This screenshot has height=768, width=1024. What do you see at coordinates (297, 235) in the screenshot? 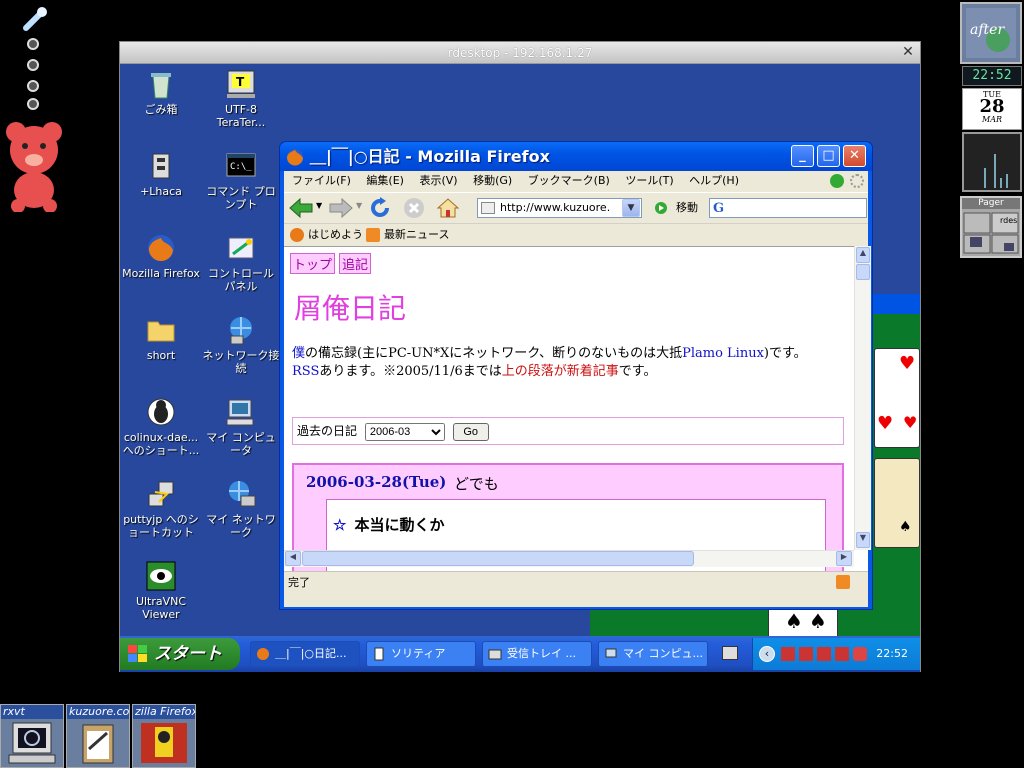
I see `firefox-icon` at bounding box center [297, 235].